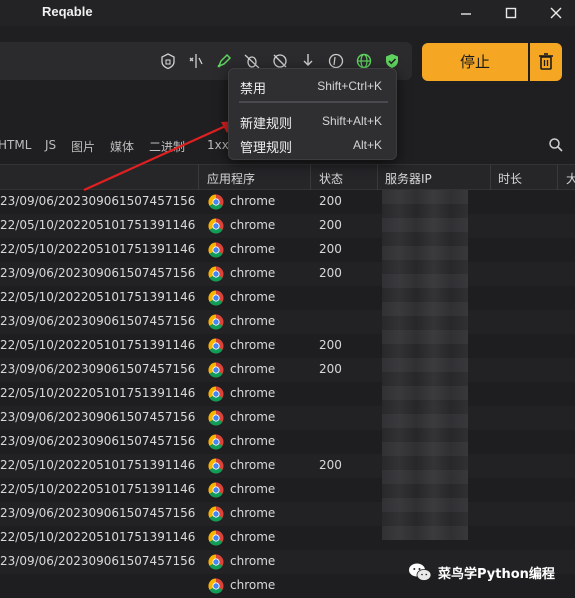  I want to click on menu-item-label: 新建规则, so click(266, 124).